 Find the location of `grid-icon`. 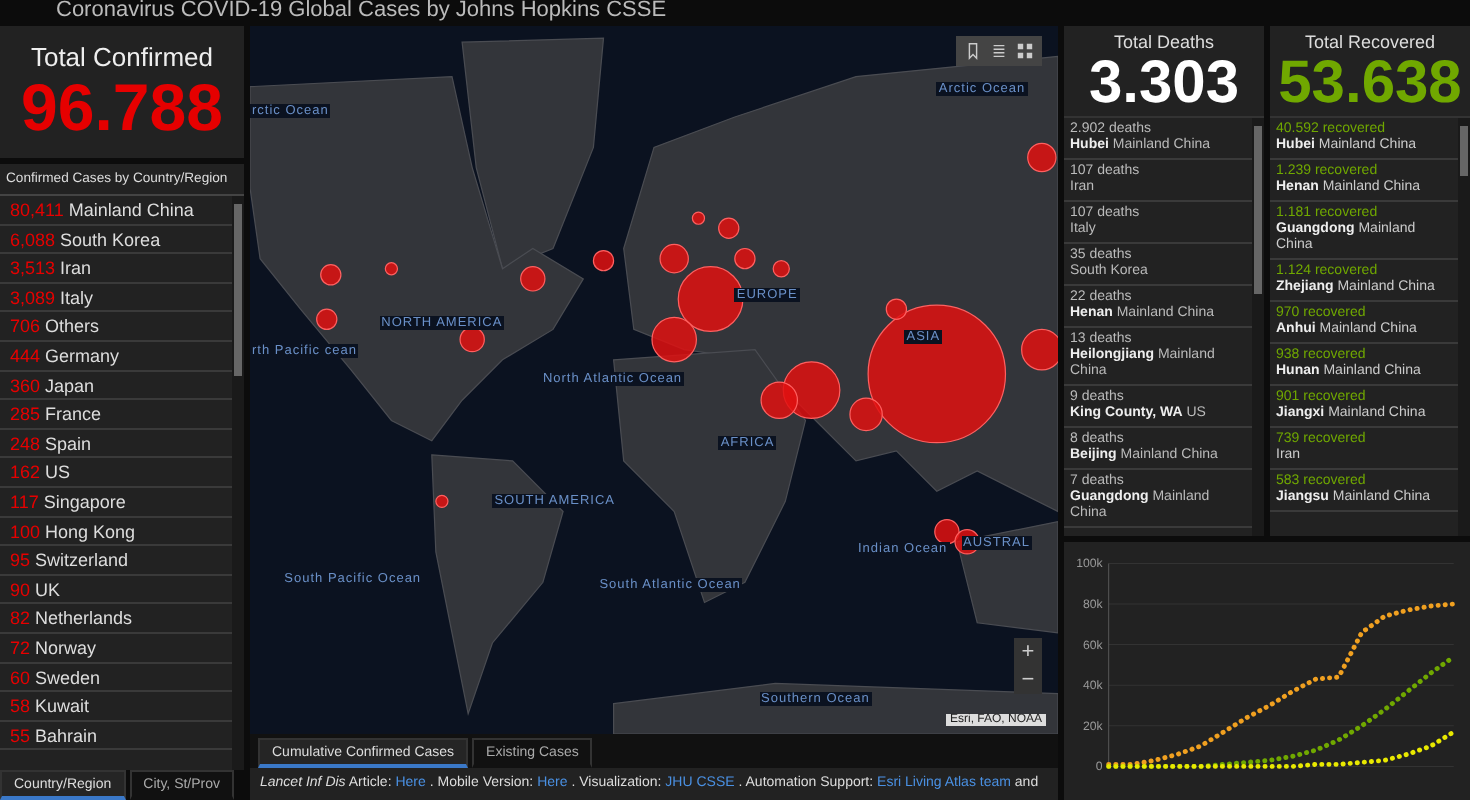

grid-icon is located at coordinates (1025, 51).